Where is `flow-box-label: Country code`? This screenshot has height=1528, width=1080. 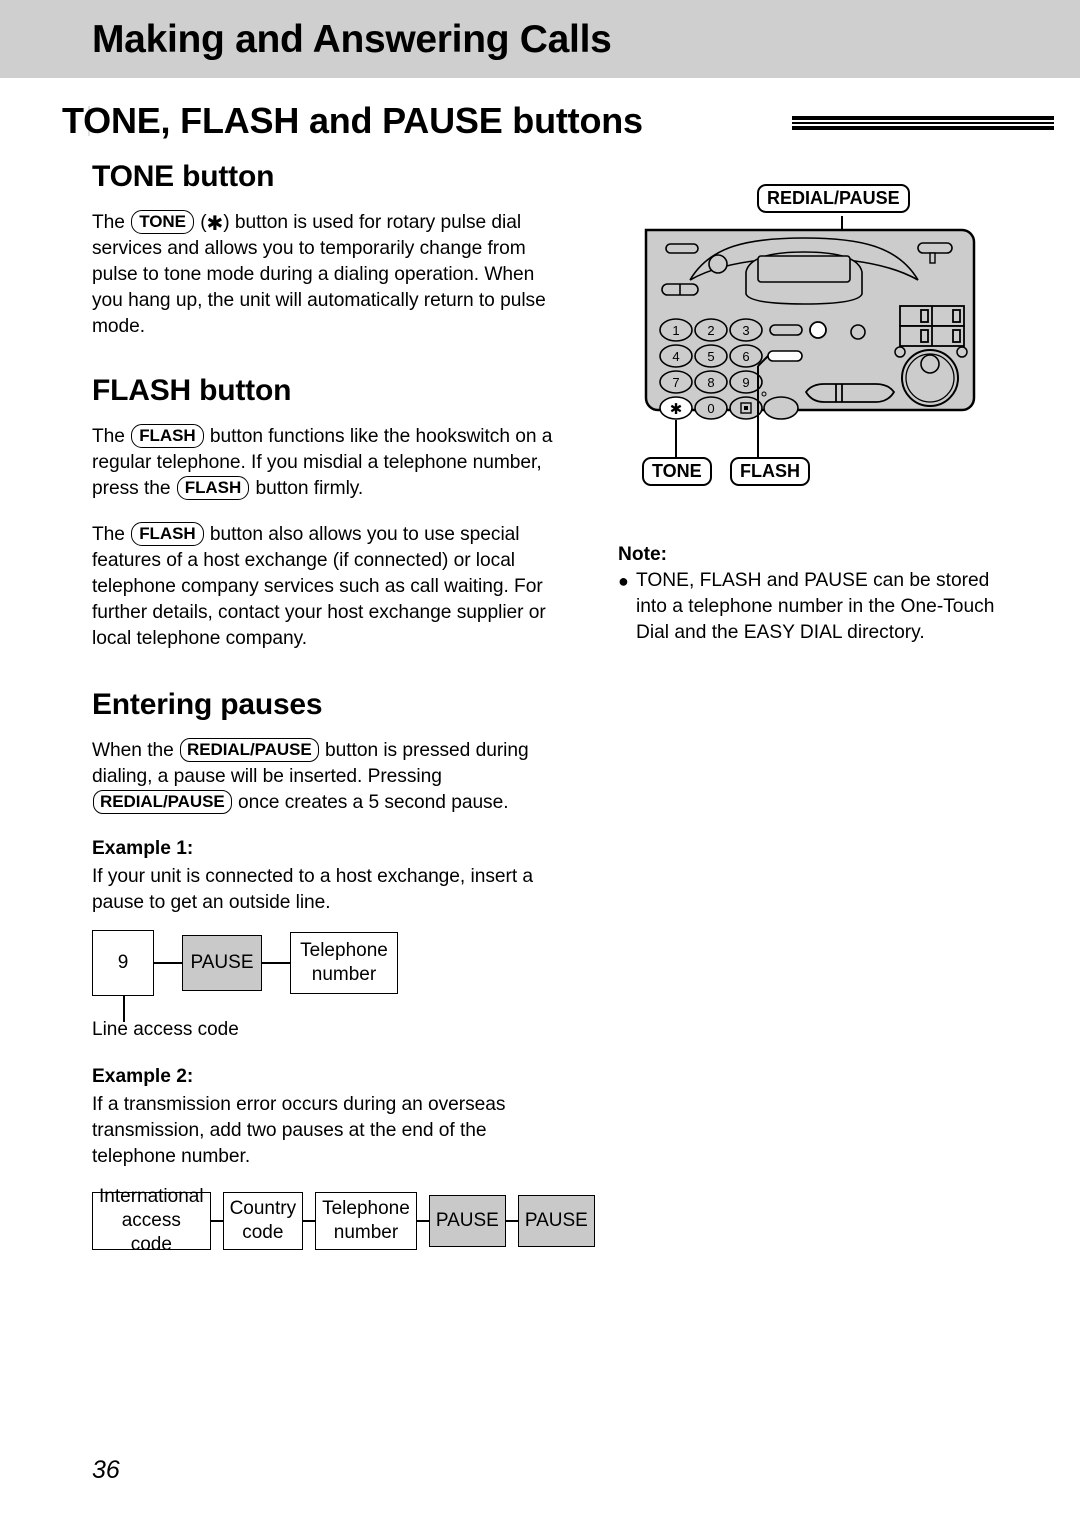 flow-box-label: Country code is located at coordinates (263, 1220).